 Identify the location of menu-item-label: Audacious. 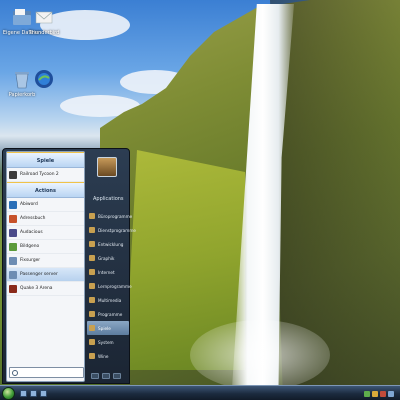
(31, 232).